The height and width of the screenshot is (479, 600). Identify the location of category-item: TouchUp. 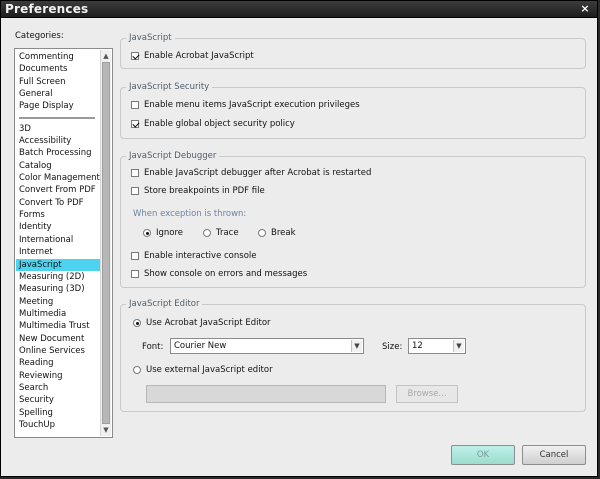
(58, 425).